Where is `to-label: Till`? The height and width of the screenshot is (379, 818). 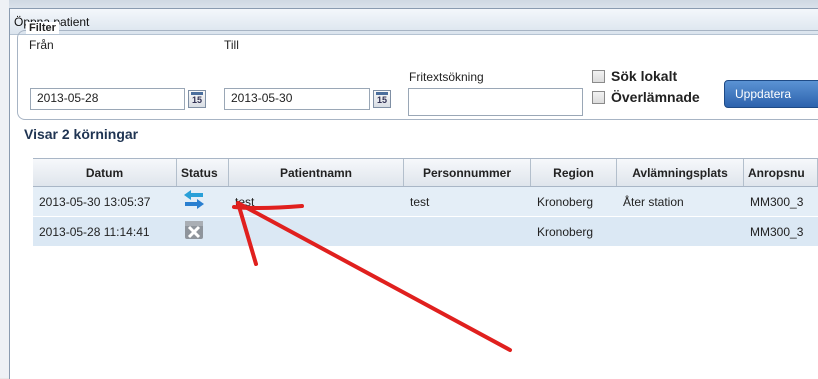 to-label: Till is located at coordinates (231, 45).